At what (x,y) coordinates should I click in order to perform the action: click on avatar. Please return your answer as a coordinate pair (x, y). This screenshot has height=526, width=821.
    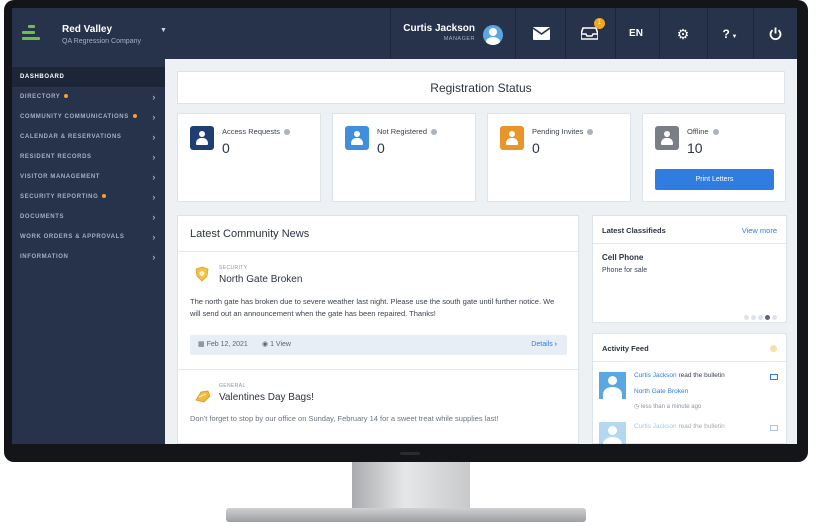
    Looking at the image, I should click on (493, 35).